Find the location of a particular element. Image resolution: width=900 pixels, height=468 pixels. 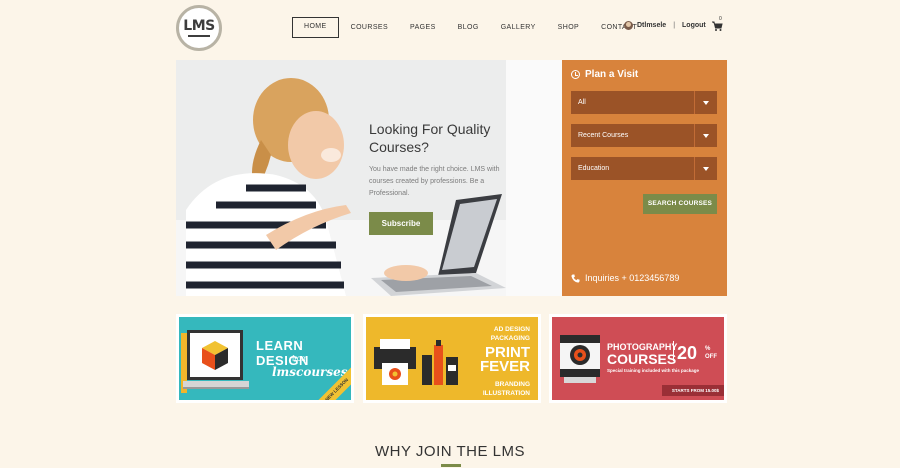

nav-pages: PAGES is located at coordinates (423, 27).